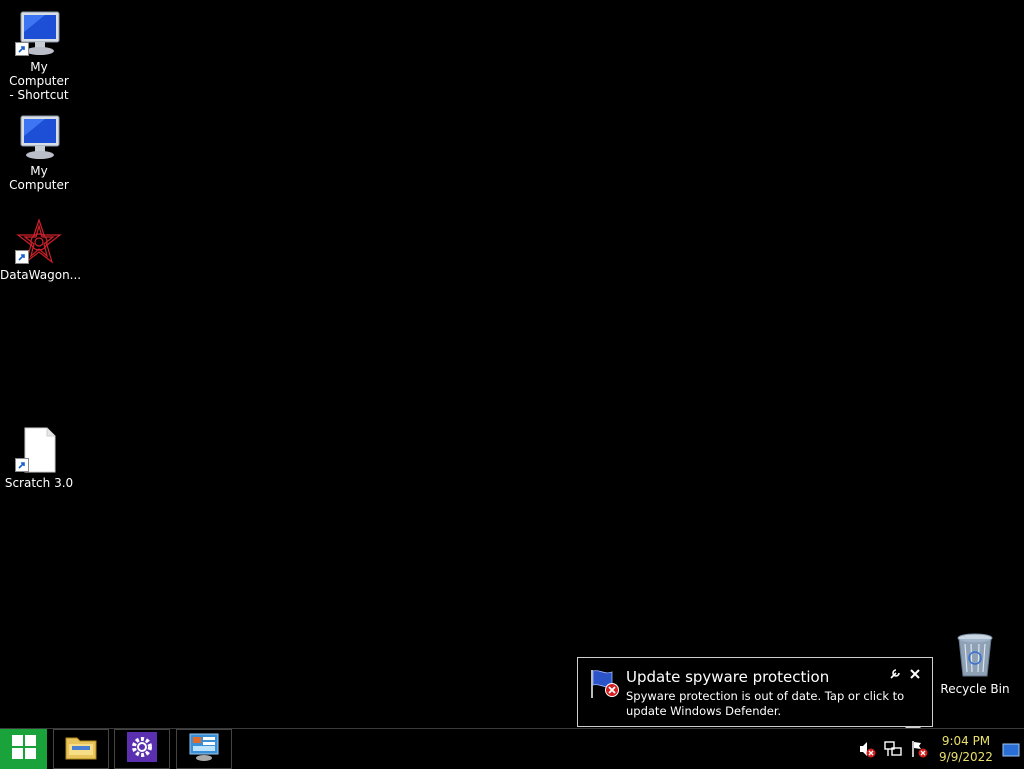  What do you see at coordinates (728, 677) in the screenshot?
I see `notification-title: Update spyware protection` at bounding box center [728, 677].